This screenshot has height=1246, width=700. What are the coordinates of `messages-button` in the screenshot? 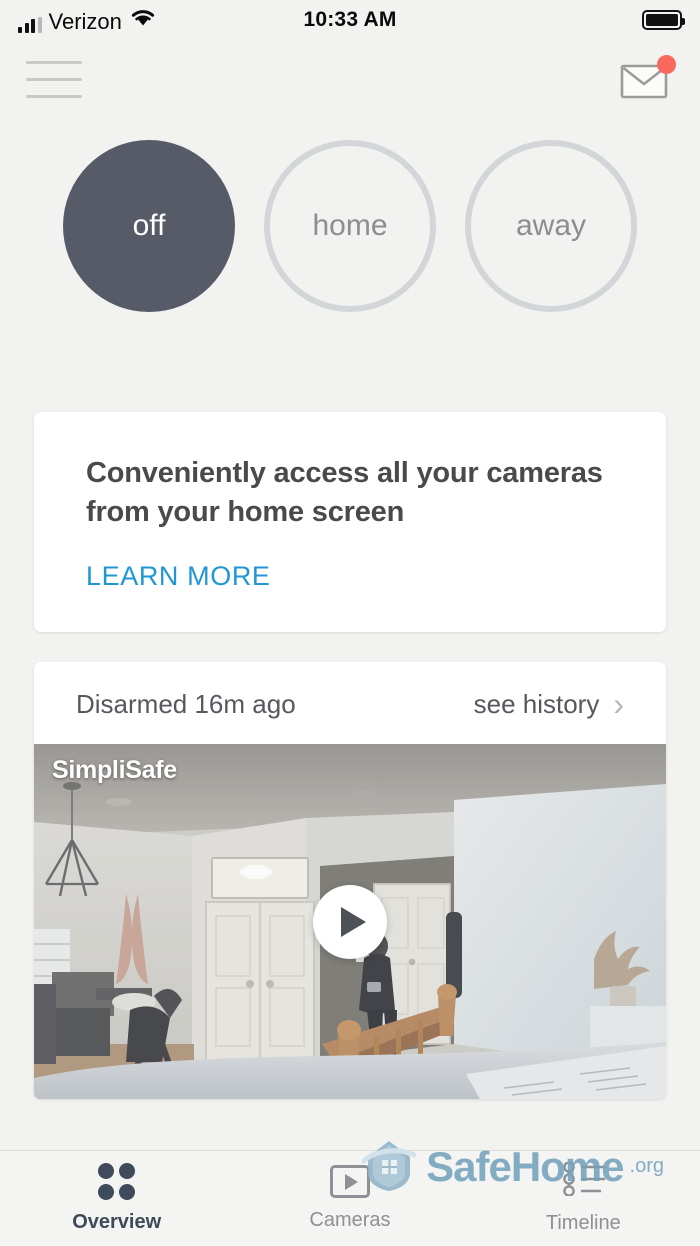 It's located at (648, 78).